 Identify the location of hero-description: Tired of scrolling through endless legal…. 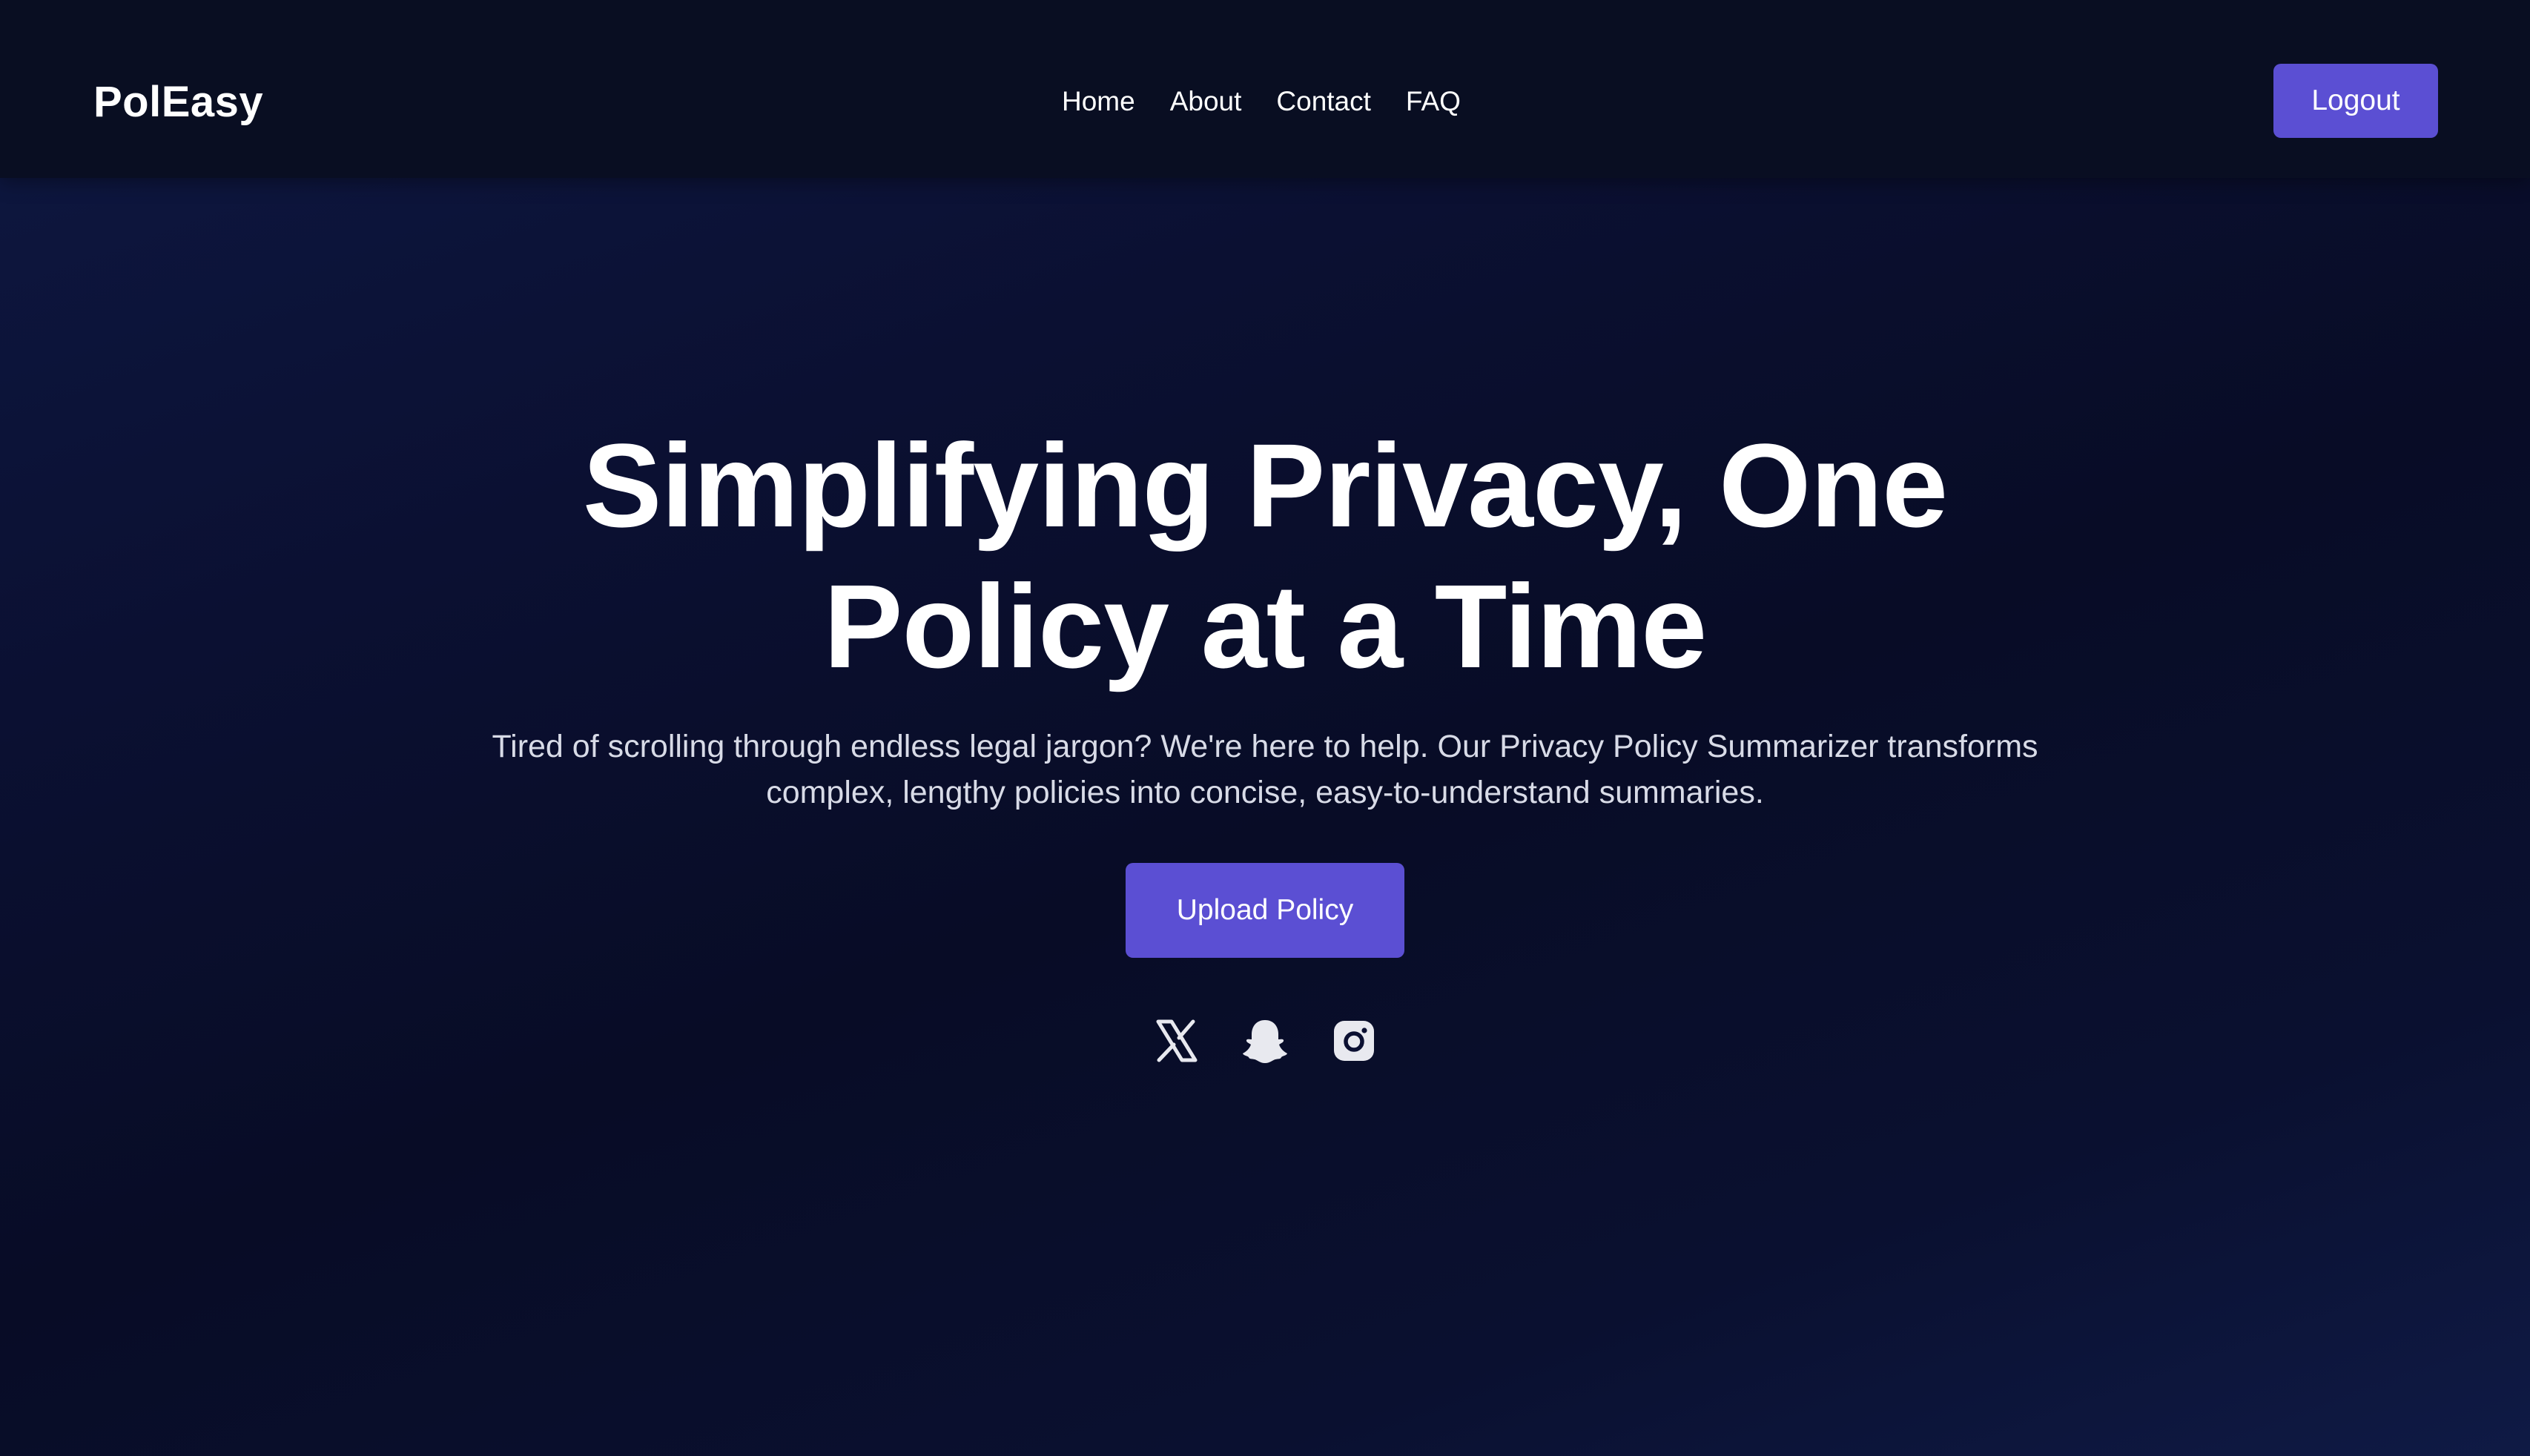
(1265, 769).